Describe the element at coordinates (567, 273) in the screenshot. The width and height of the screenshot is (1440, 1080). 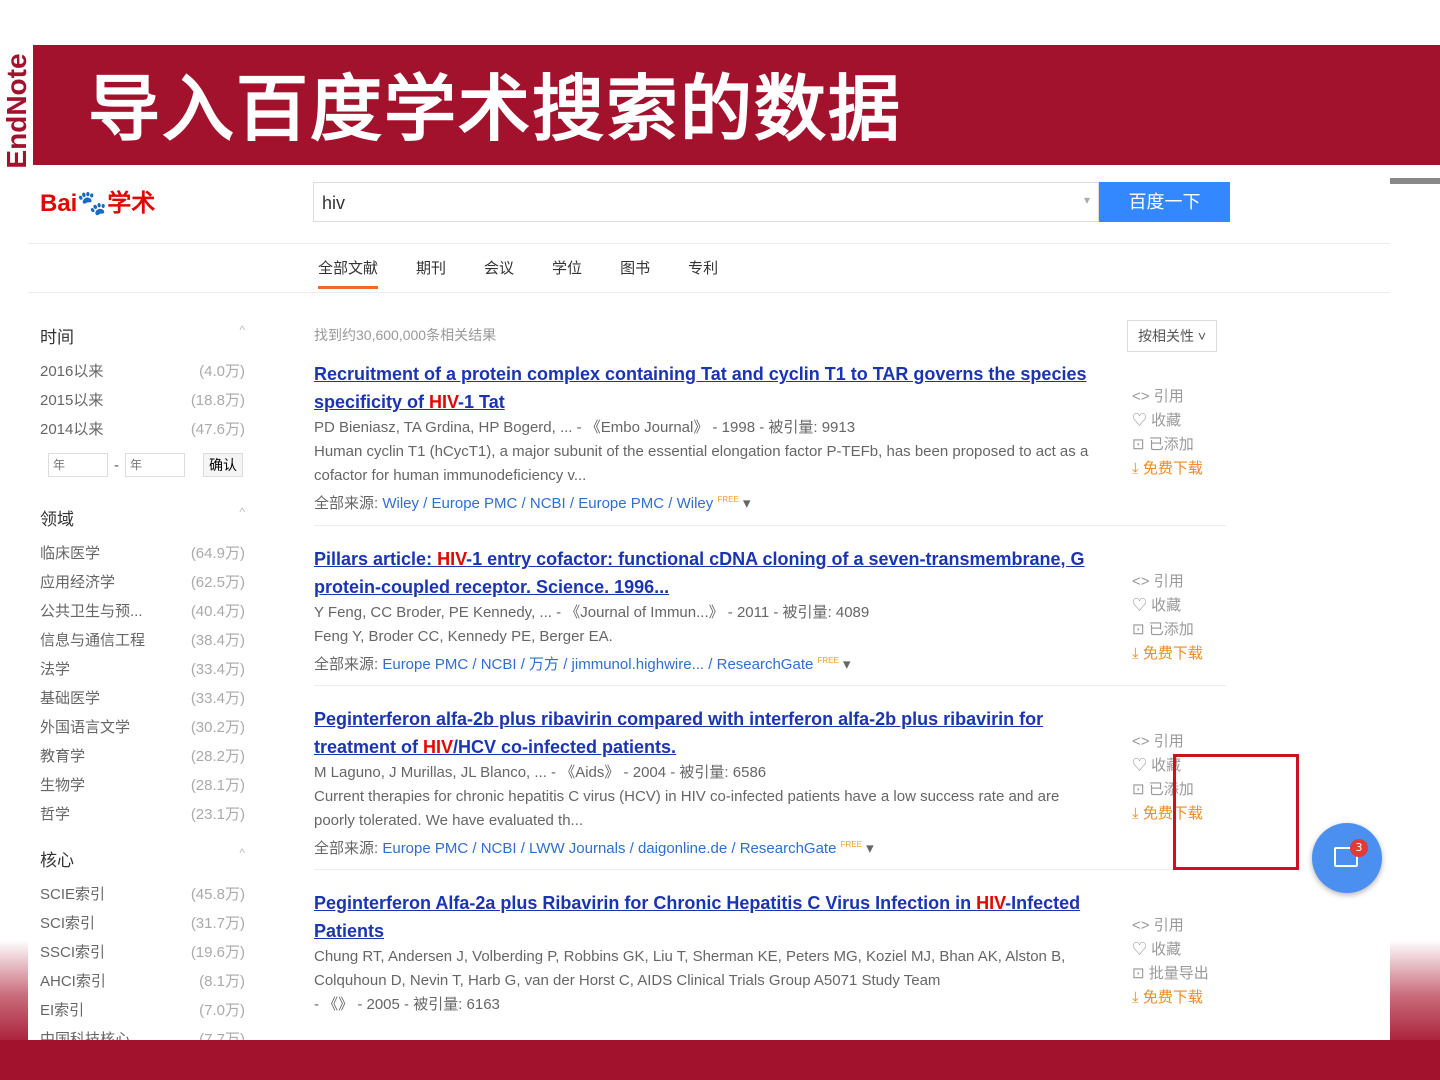
I see `tab-degree: 学位` at that location.